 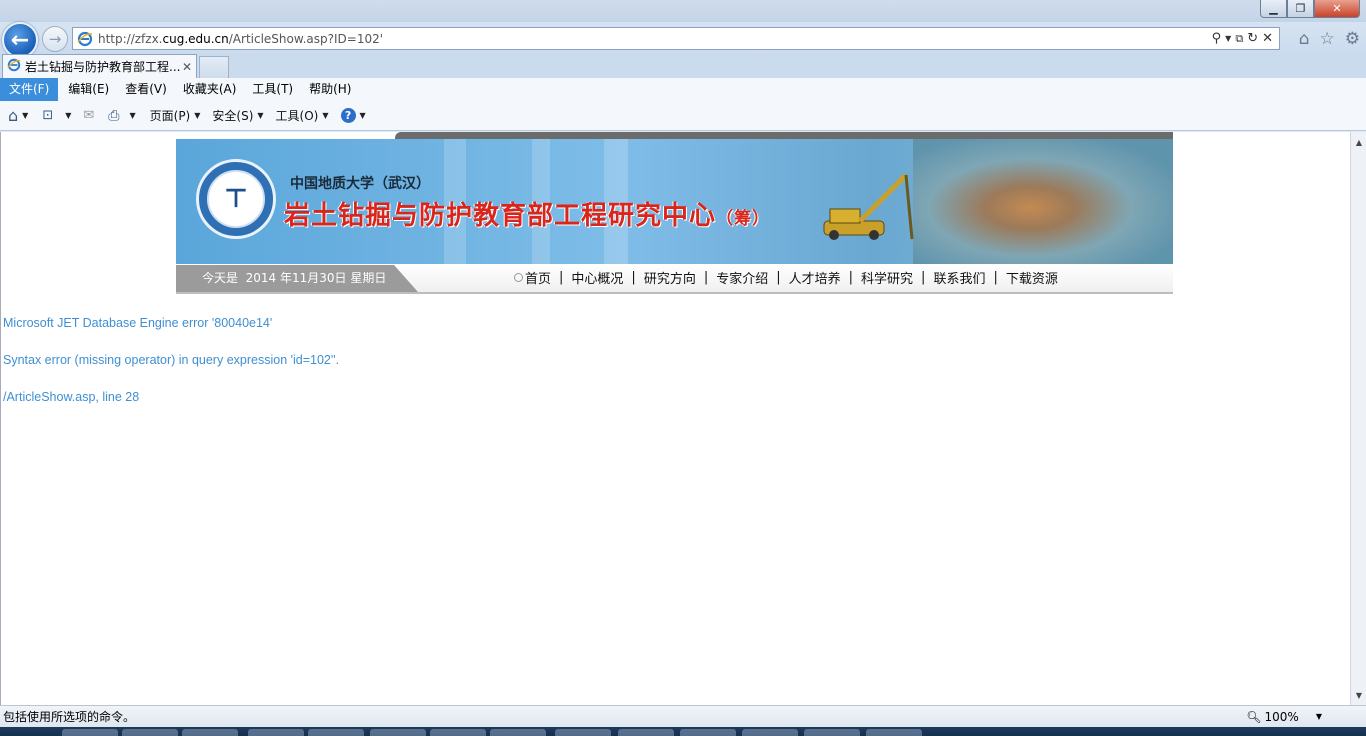 I want to click on rss-feed-icon: ⊡, so click(x=48, y=115).